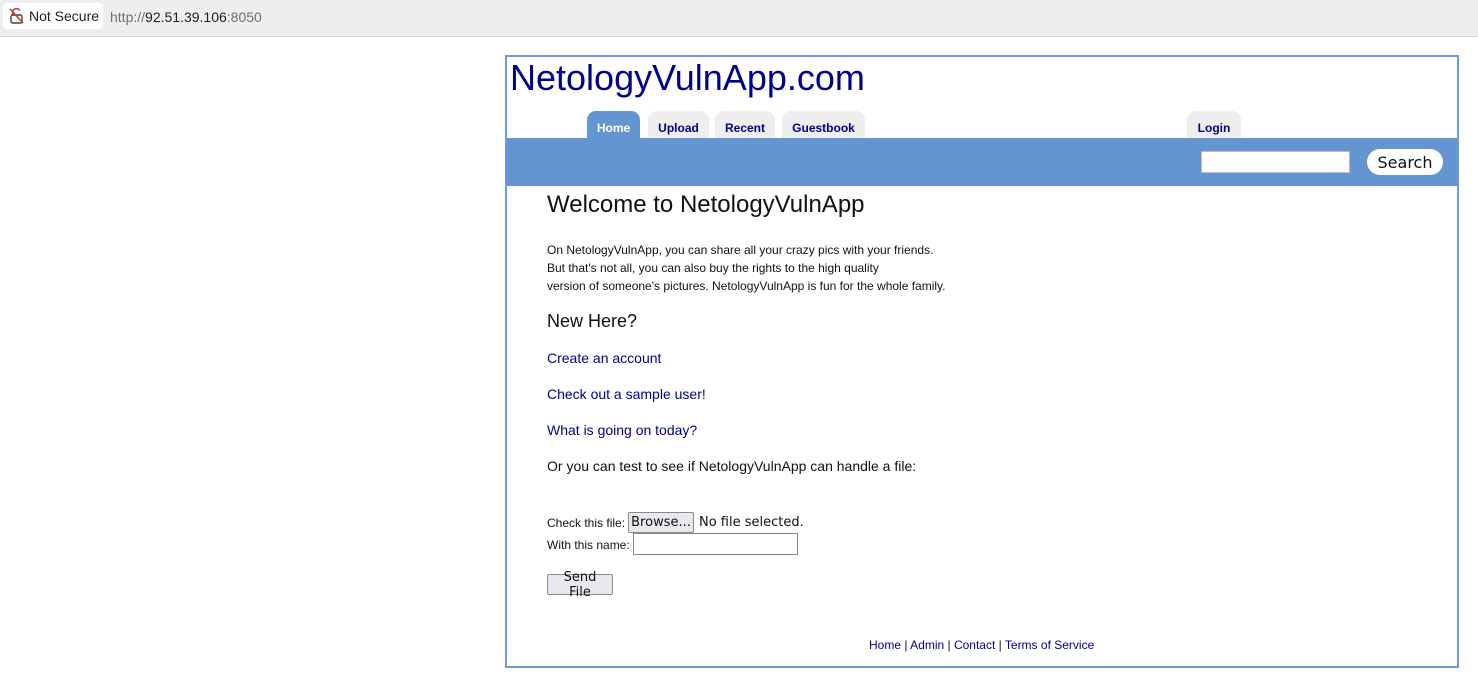  Describe the element at coordinates (64, 16) in the screenshot. I see `security-label: Not Secure` at that location.